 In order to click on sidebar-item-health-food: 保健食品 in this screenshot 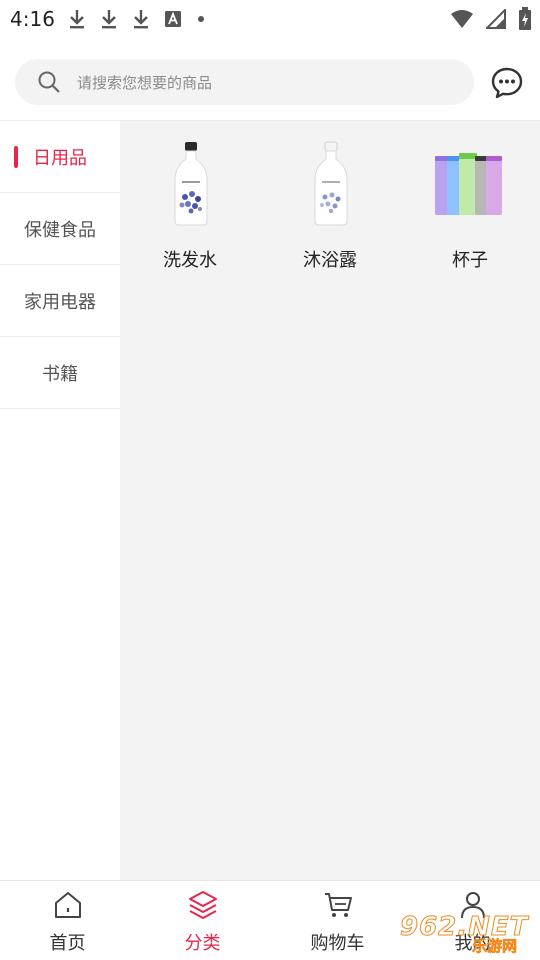, I will do `click(60, 229)`.